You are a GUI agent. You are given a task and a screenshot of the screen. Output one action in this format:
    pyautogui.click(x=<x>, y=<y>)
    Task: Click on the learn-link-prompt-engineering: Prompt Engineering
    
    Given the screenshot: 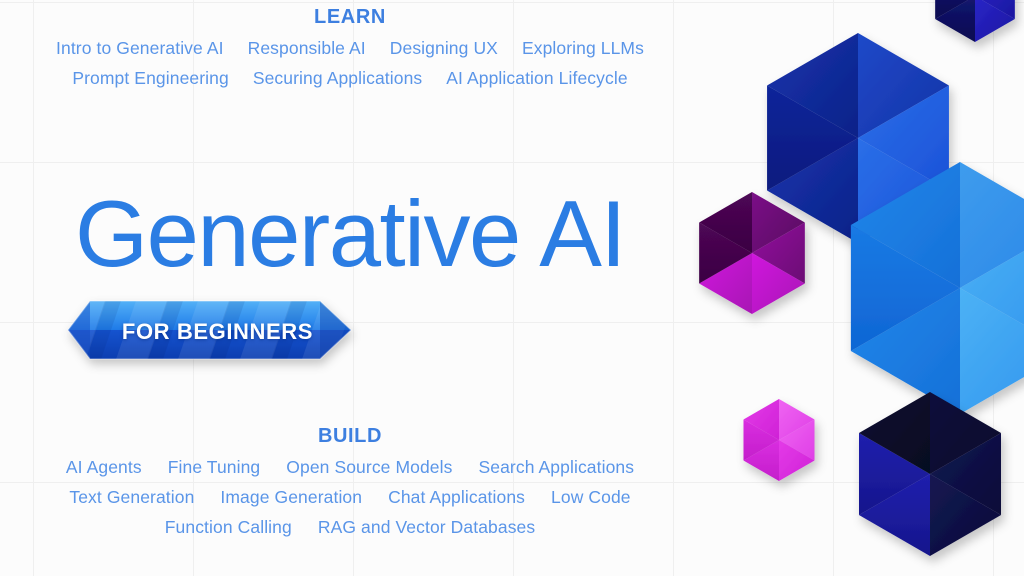 What is the action you would take?
    pyautogui.click(x=150, y=78)
    